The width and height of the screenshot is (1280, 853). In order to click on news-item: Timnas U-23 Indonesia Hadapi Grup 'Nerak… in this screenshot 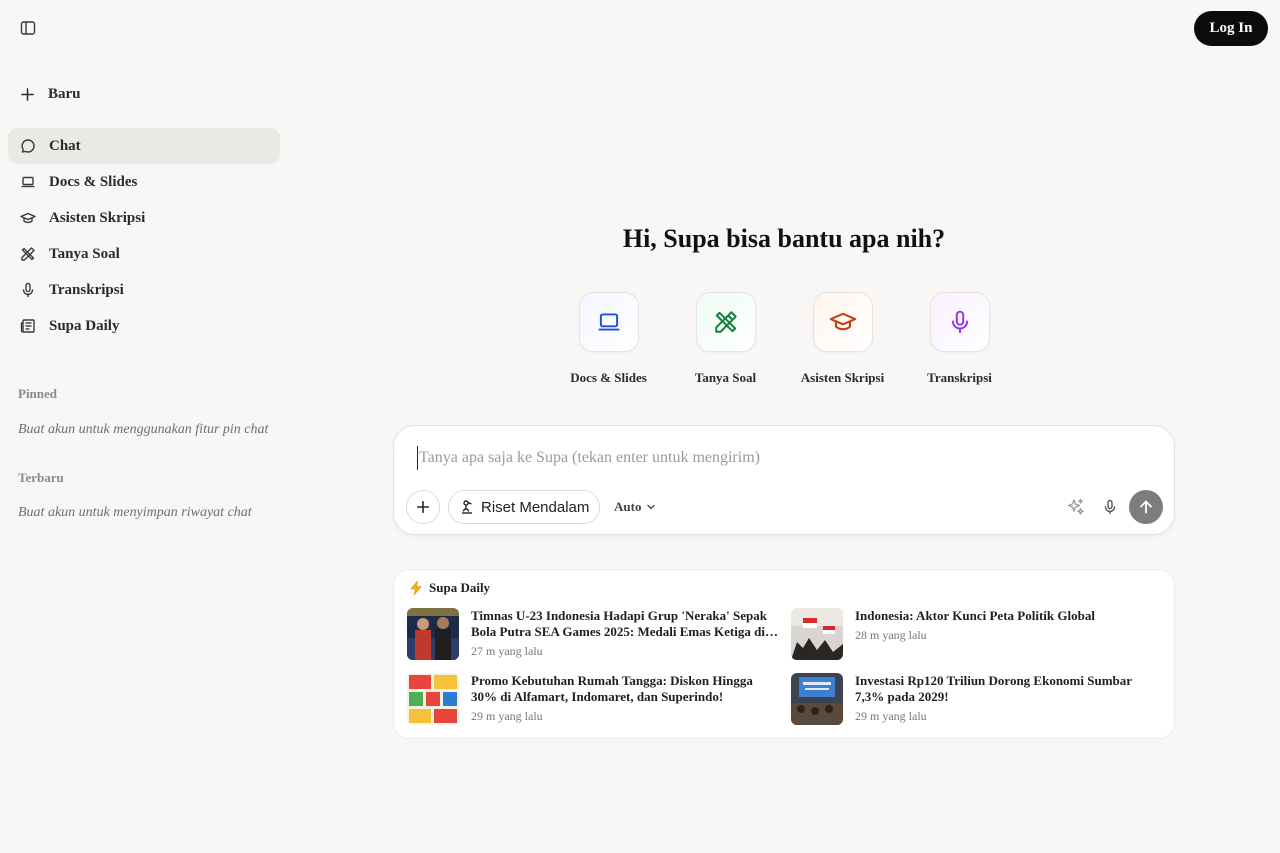, I will do `click(593, 635)`.